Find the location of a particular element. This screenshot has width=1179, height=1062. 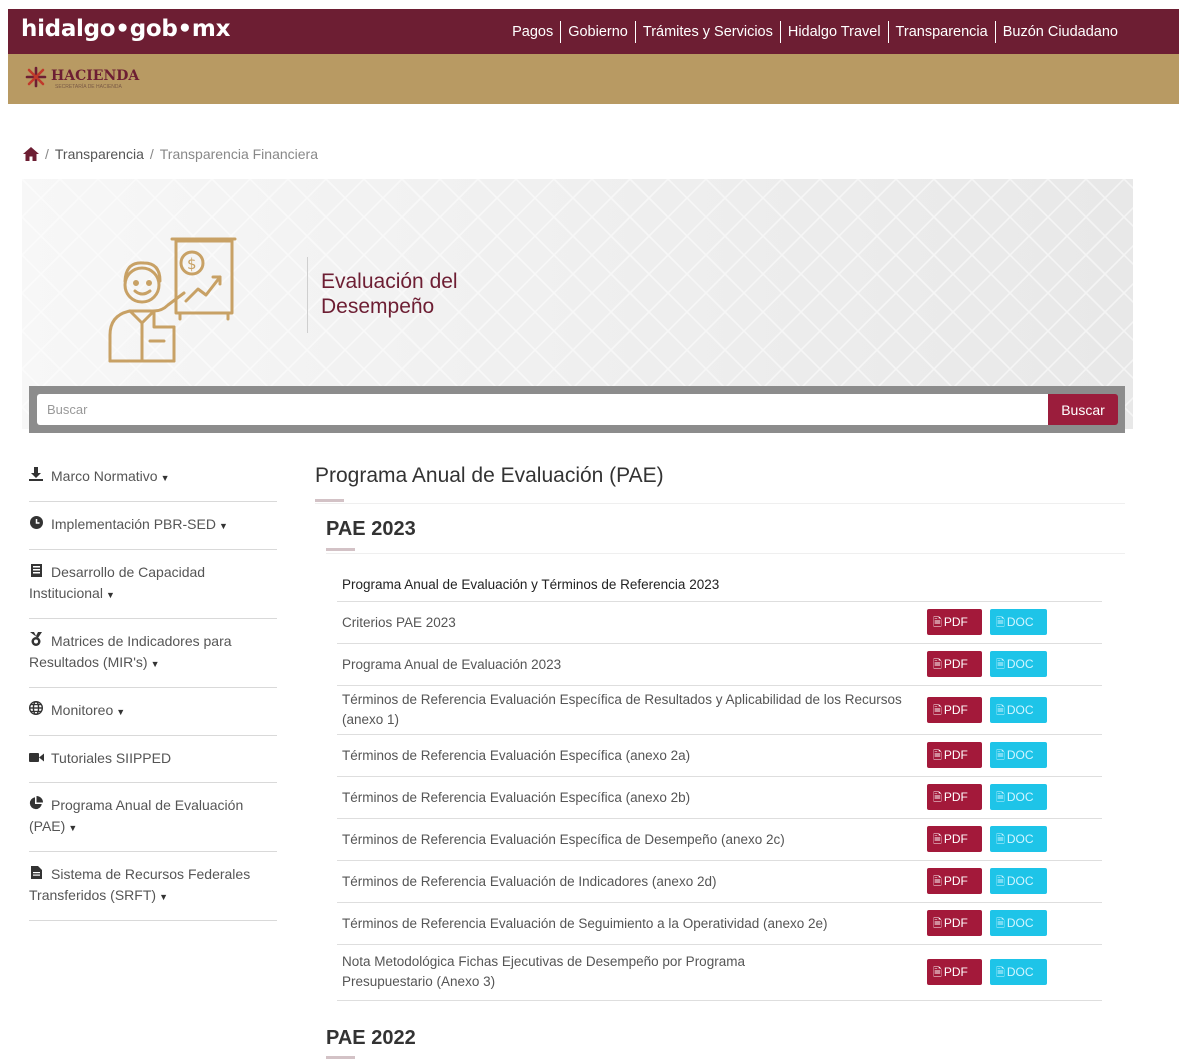

subsection-title-pae-2023: PAE 2023 is located at coordinates (371, 529).